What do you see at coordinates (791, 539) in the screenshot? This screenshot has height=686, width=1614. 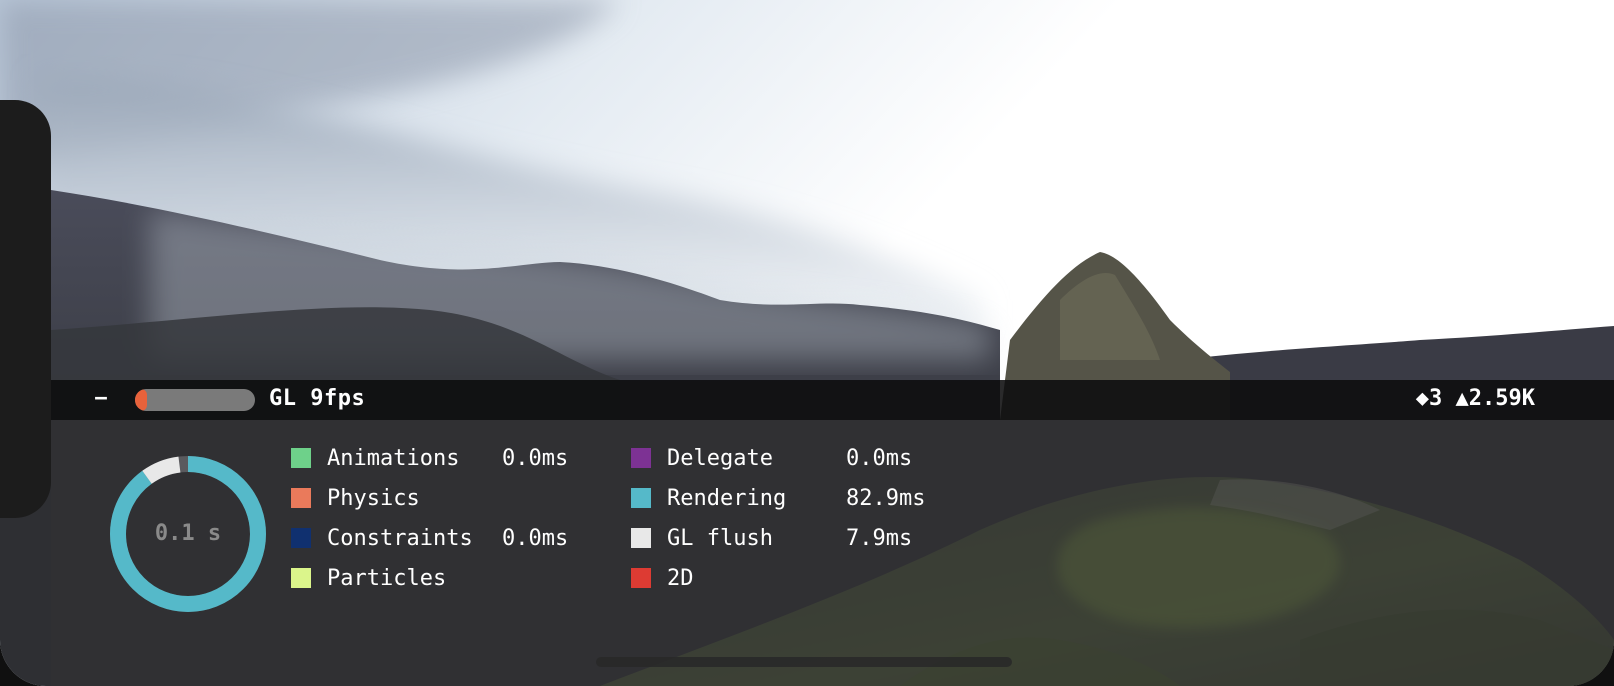 I see `legend-gl-flush: GL flush 7.9ms` at bounding box center [791, 539].